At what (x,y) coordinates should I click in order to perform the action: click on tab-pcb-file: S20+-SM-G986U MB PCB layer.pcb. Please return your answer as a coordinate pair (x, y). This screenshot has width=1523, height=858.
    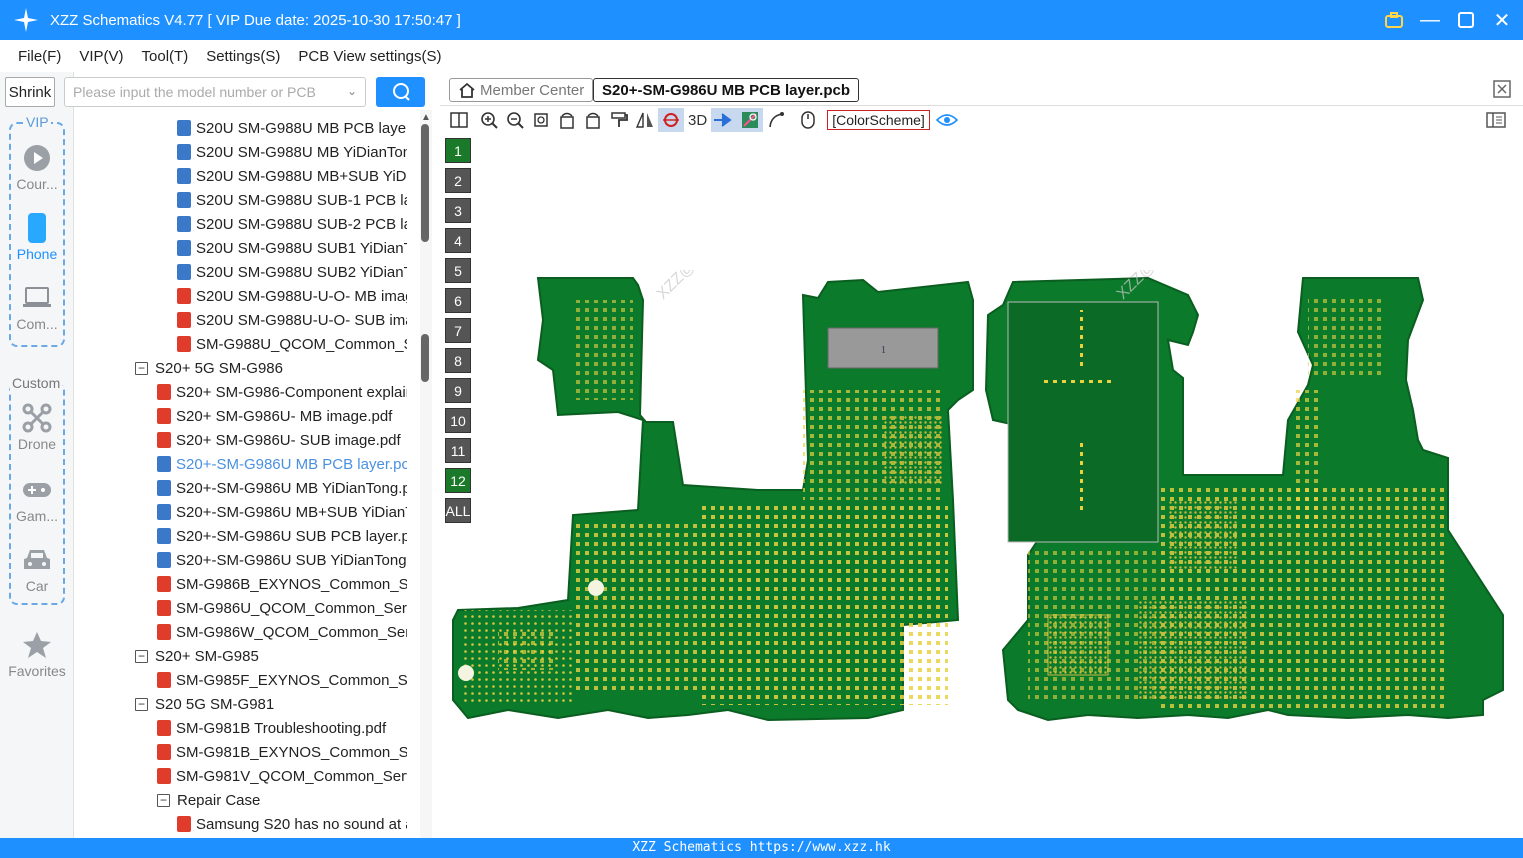
    Looking at the image, I should click on (726, 90).